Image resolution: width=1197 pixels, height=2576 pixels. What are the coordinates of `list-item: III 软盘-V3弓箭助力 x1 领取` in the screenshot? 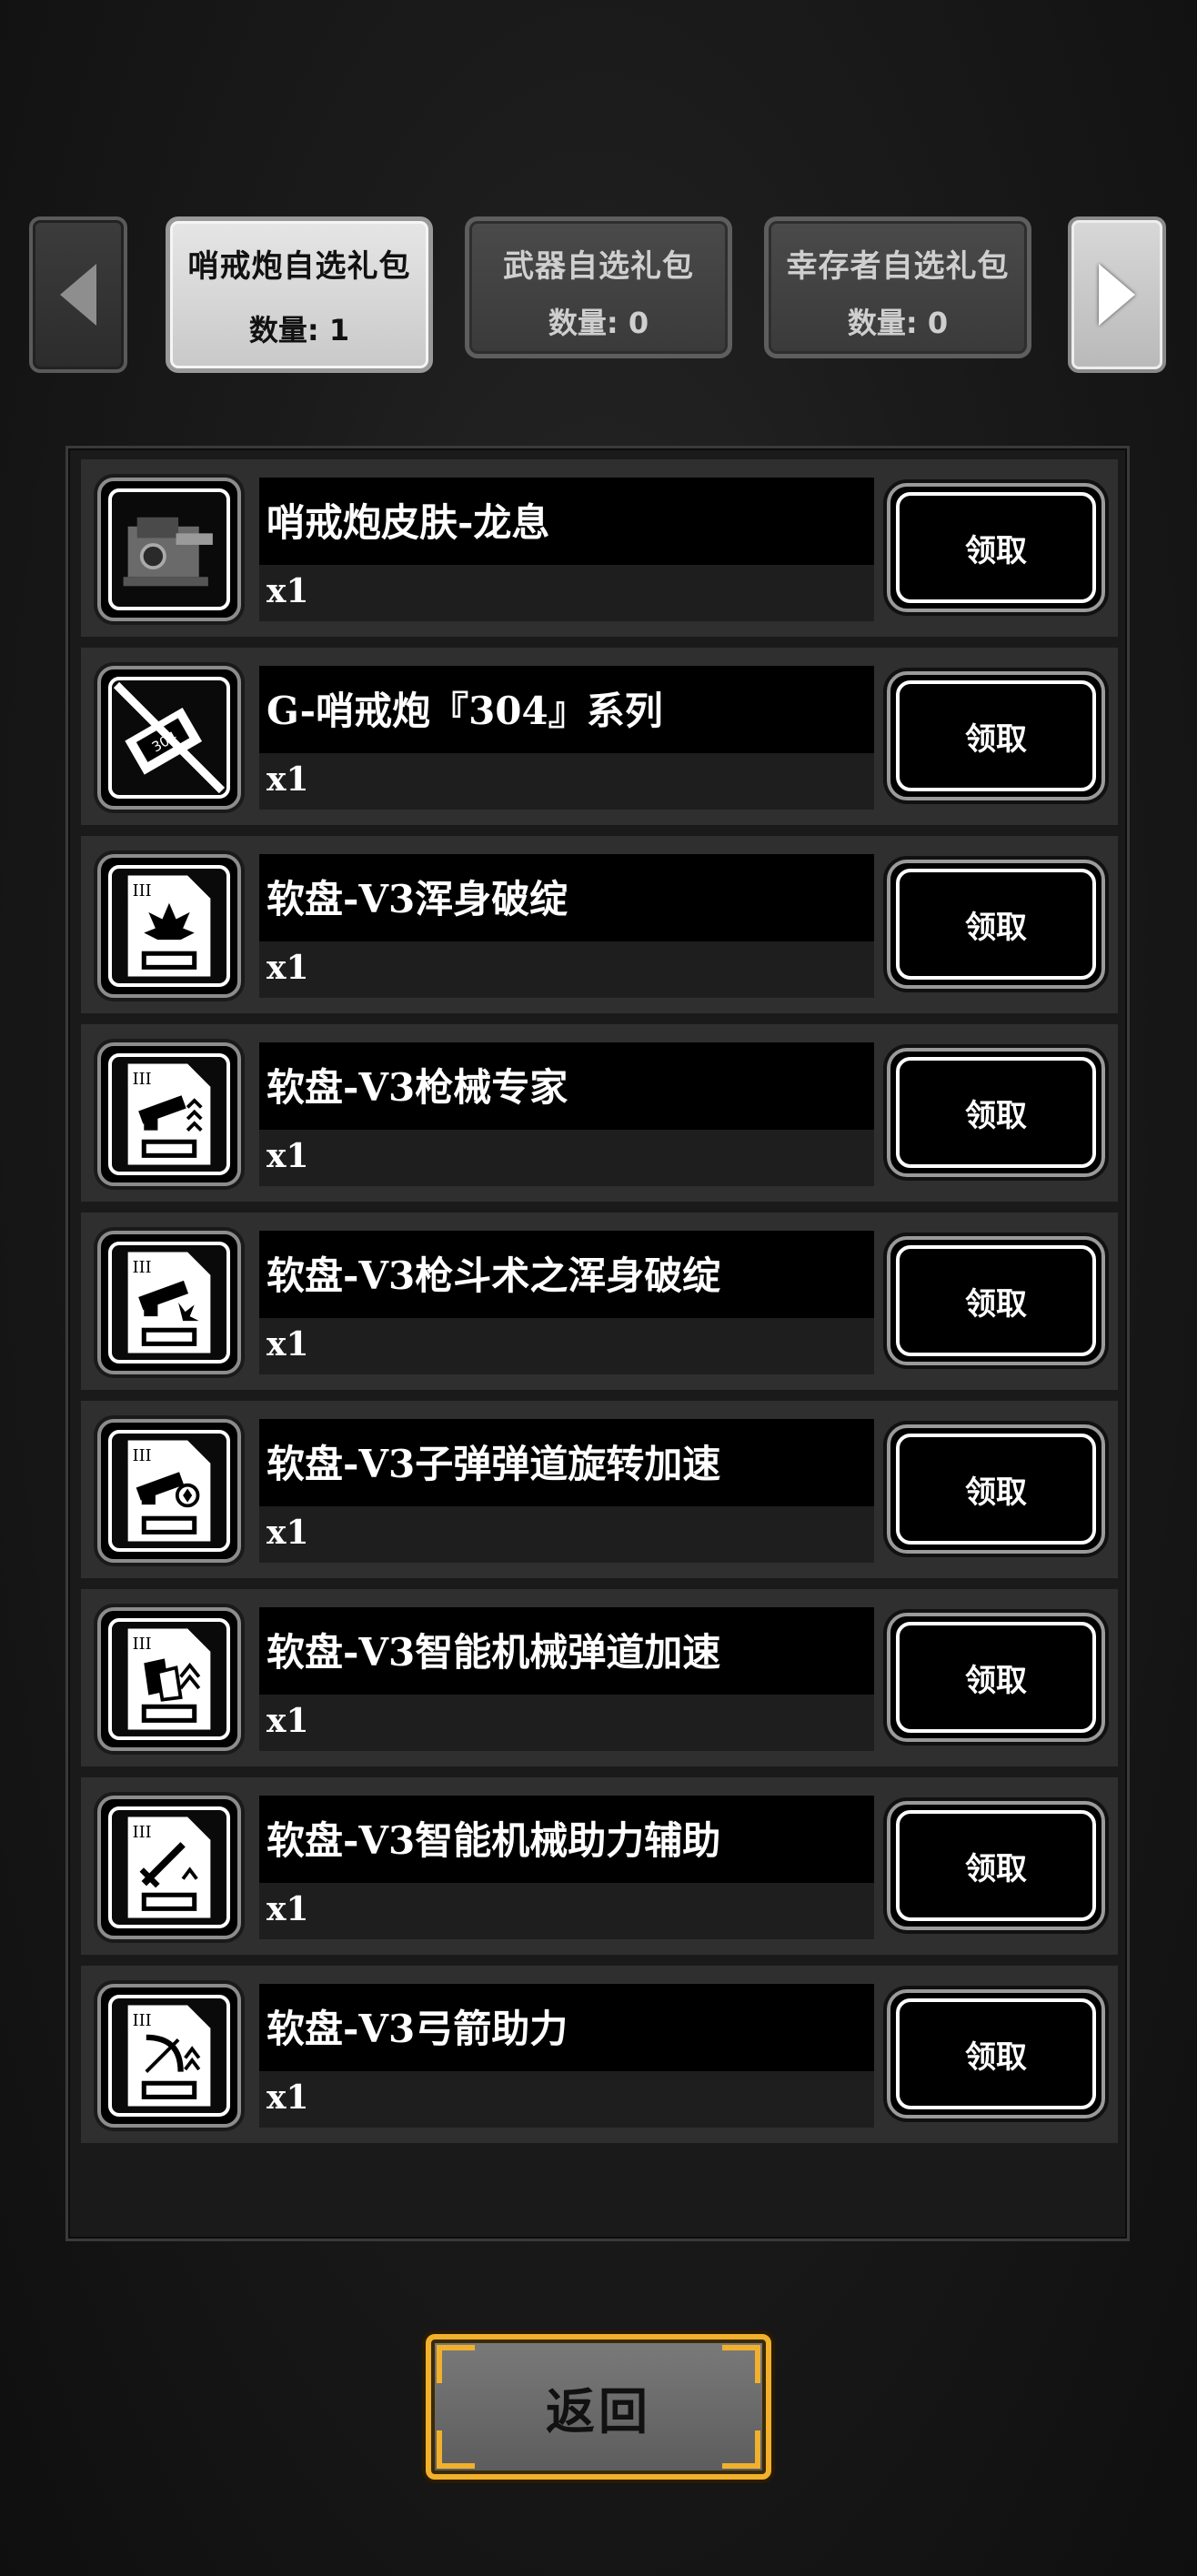 It's located at (599, 2054).